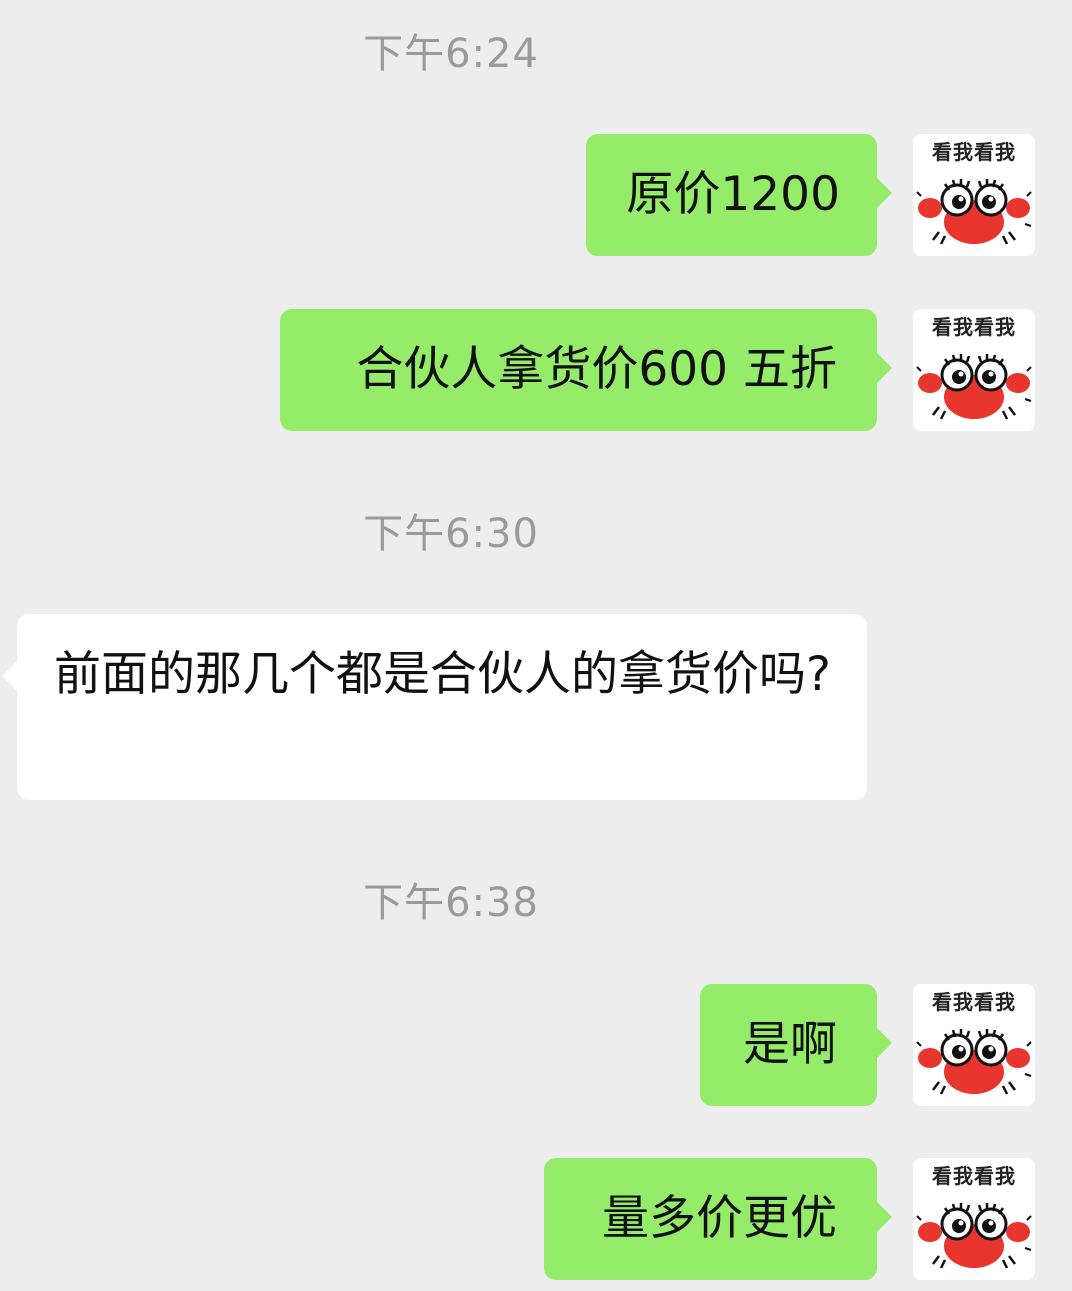 Image resolution: width=1072 pixels, height=1291 pixels. Describe the element at coordinates (733, 194) in the screenshot. I see `message-text: 原价1200` at that location.